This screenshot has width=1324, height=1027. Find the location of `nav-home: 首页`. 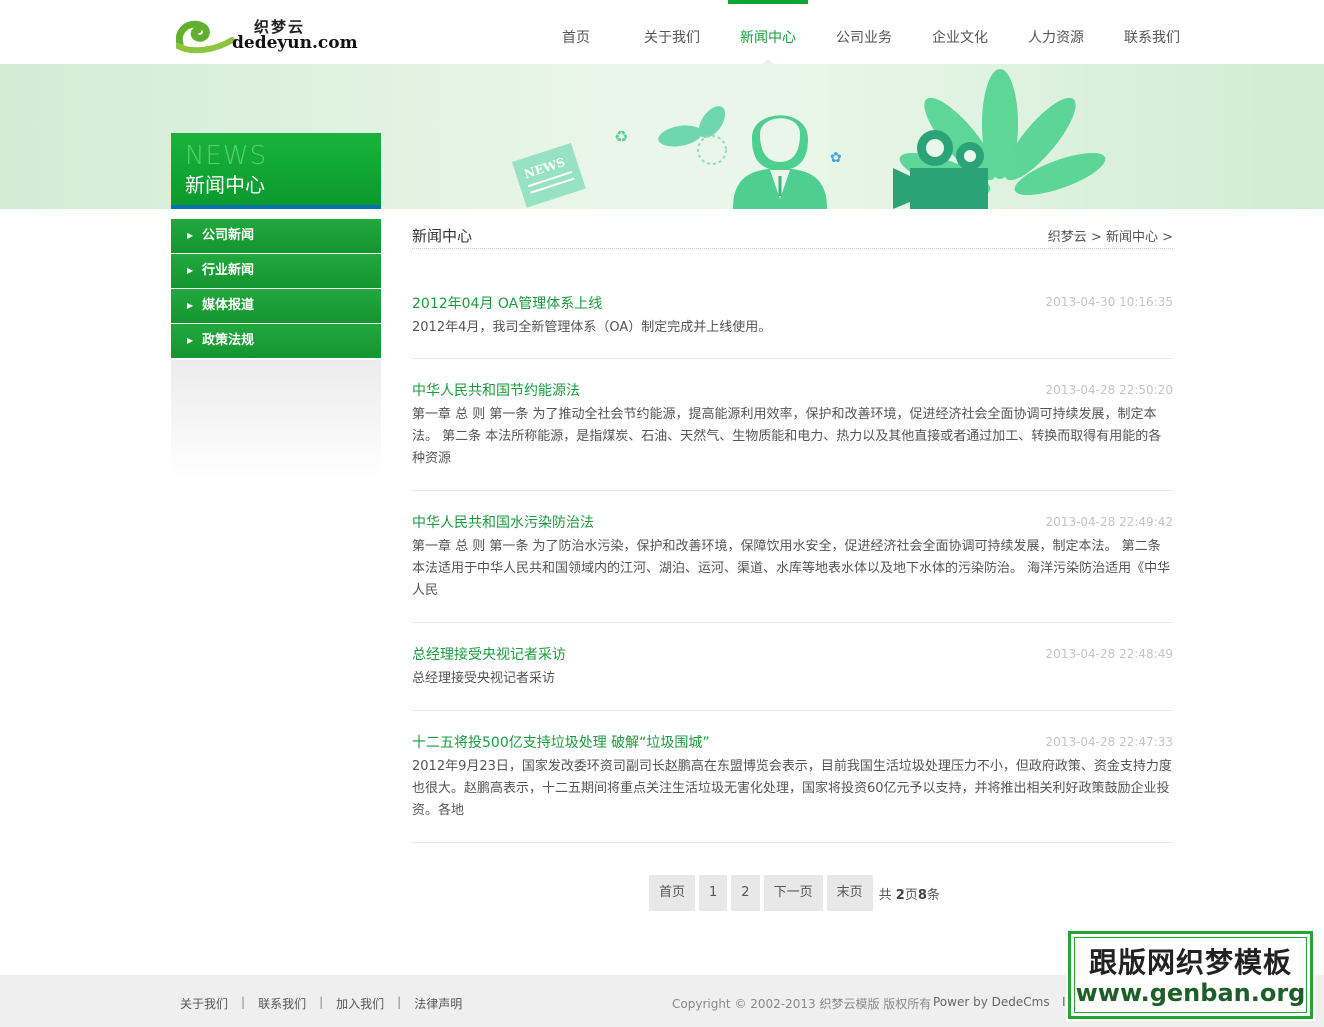

nav-home: 首页 is located at coordinates (576, 32).